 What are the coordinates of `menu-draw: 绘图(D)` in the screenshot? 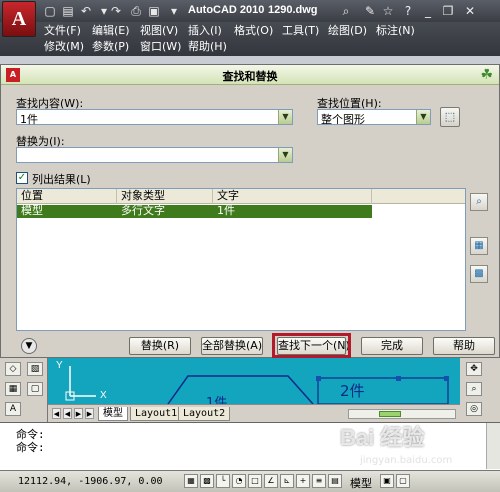 It's located at (347, 31).